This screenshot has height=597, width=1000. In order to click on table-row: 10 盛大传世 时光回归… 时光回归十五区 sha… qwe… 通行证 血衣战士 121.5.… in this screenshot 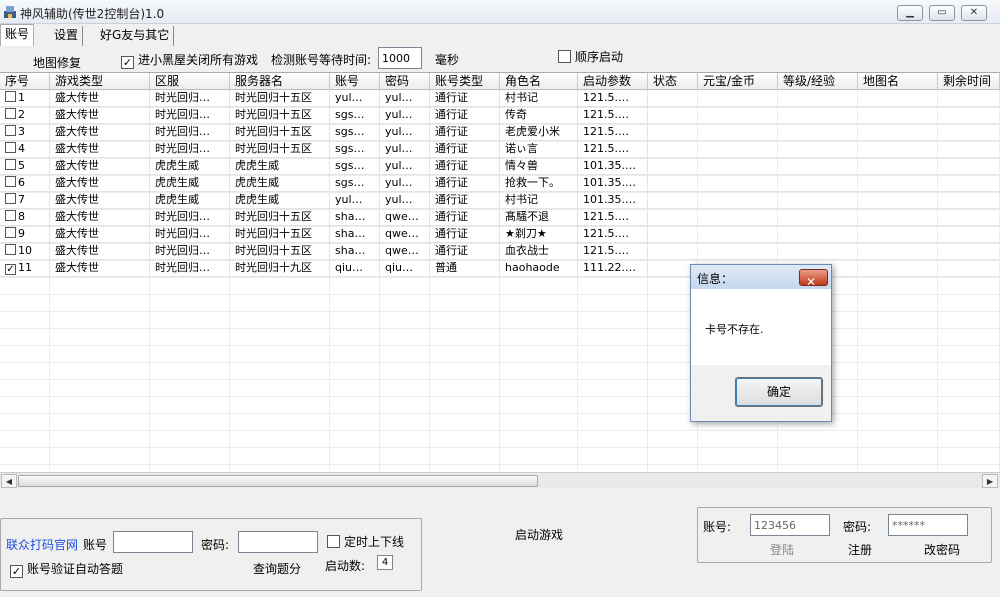, I will do `click(500, 251)`.